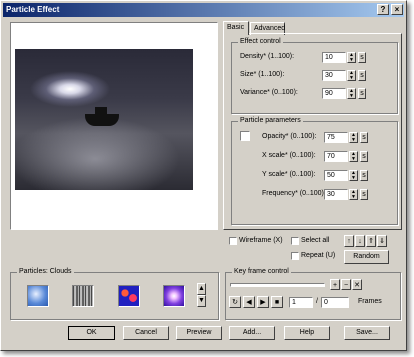  Describe the element at coordinates (174, 296) in the screenshot. I see `particle-thumb-flare` at that location.